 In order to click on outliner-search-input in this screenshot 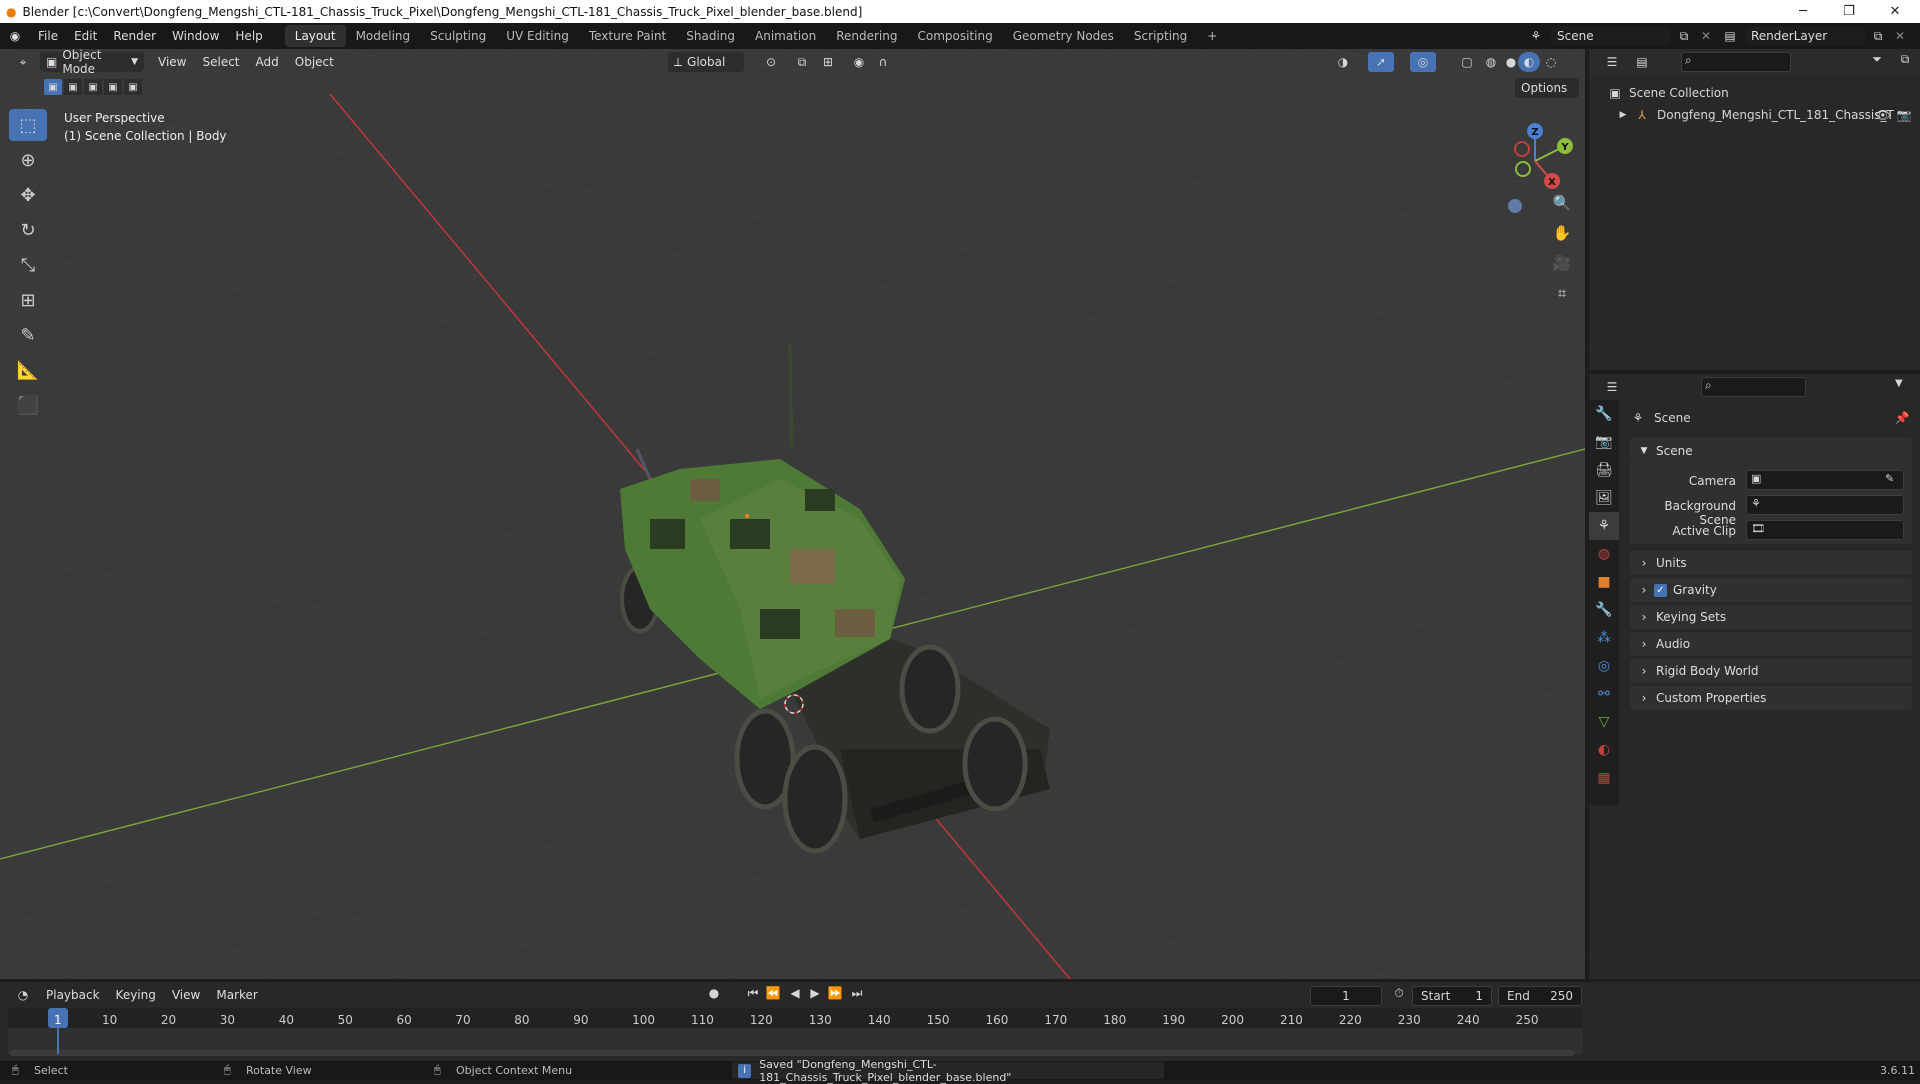, I will do `click(1736, 62)`.